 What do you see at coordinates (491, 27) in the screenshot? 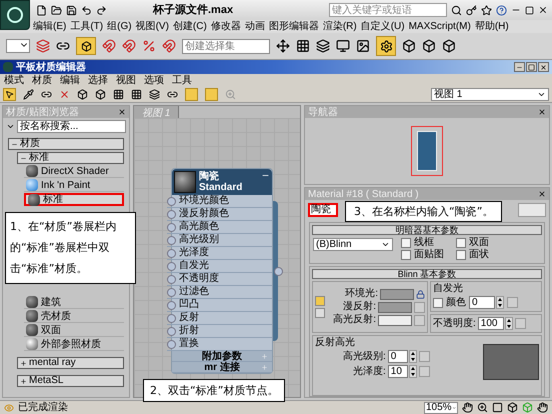
I see `menu-item: 帮助(H)` at bounding box center [491, 27].